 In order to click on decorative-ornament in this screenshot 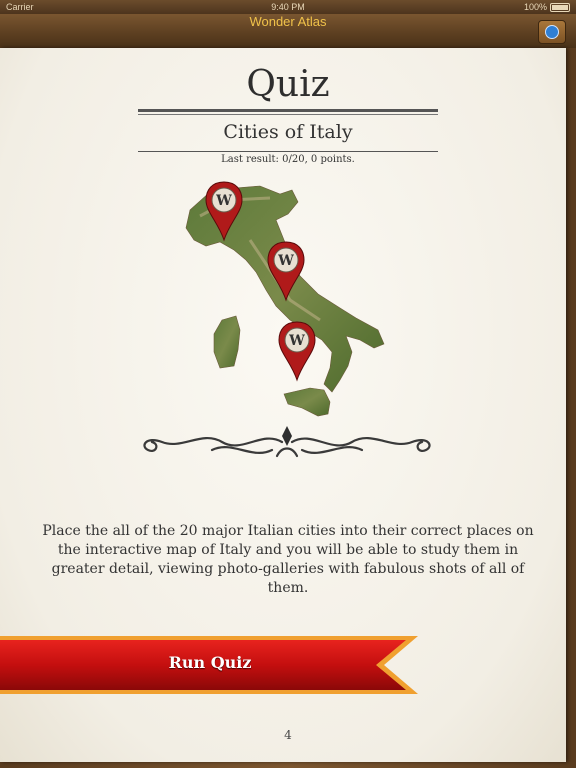, I will do `click(287, 442)`.